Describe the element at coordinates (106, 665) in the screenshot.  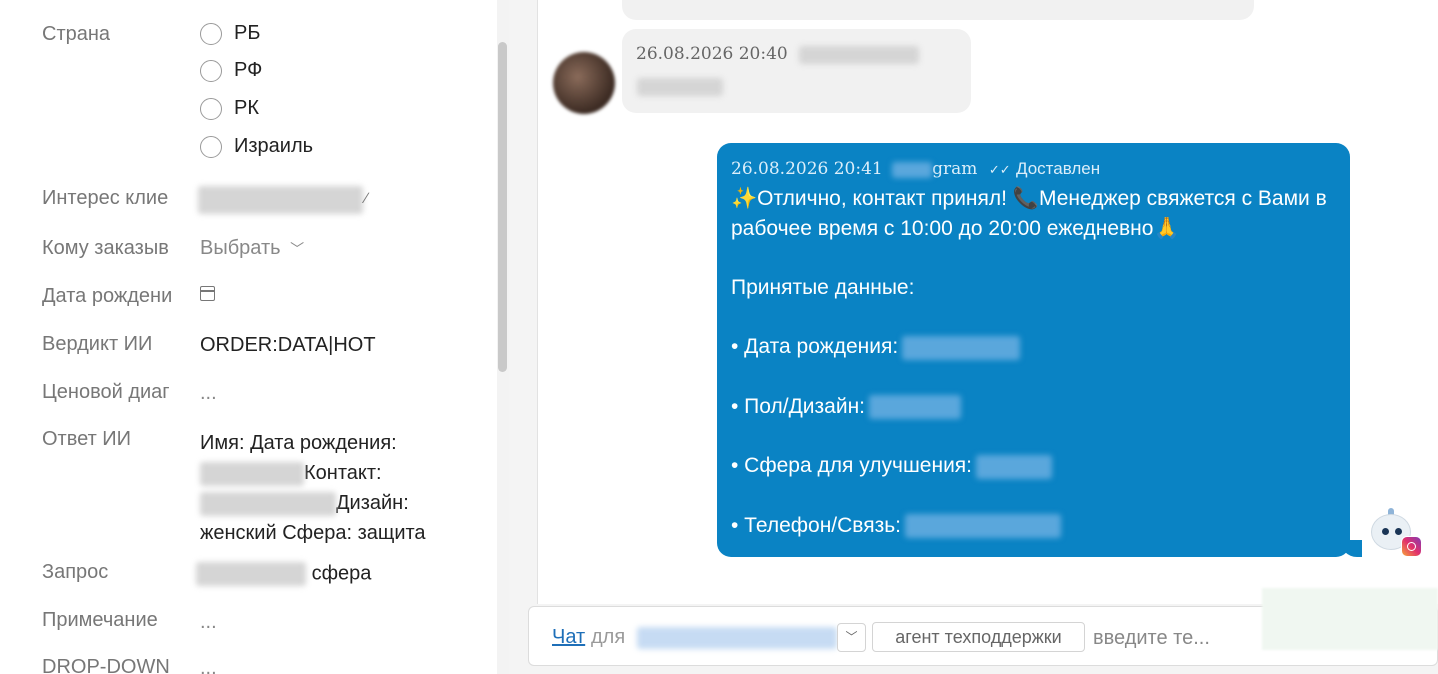
I see `dropdown-label: DROP-DOWN` at that location.